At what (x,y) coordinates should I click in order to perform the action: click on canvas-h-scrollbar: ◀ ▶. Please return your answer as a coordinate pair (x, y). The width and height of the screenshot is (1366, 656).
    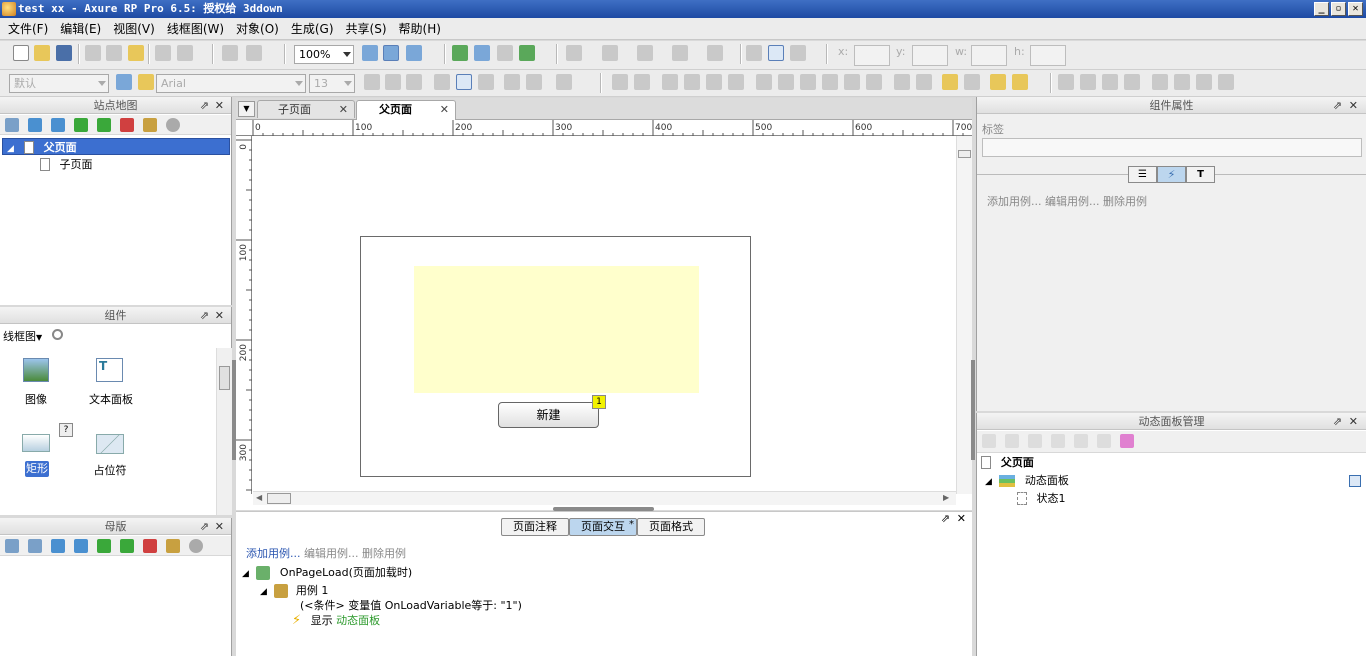
    Looking at the image, I should click on (604, 498).